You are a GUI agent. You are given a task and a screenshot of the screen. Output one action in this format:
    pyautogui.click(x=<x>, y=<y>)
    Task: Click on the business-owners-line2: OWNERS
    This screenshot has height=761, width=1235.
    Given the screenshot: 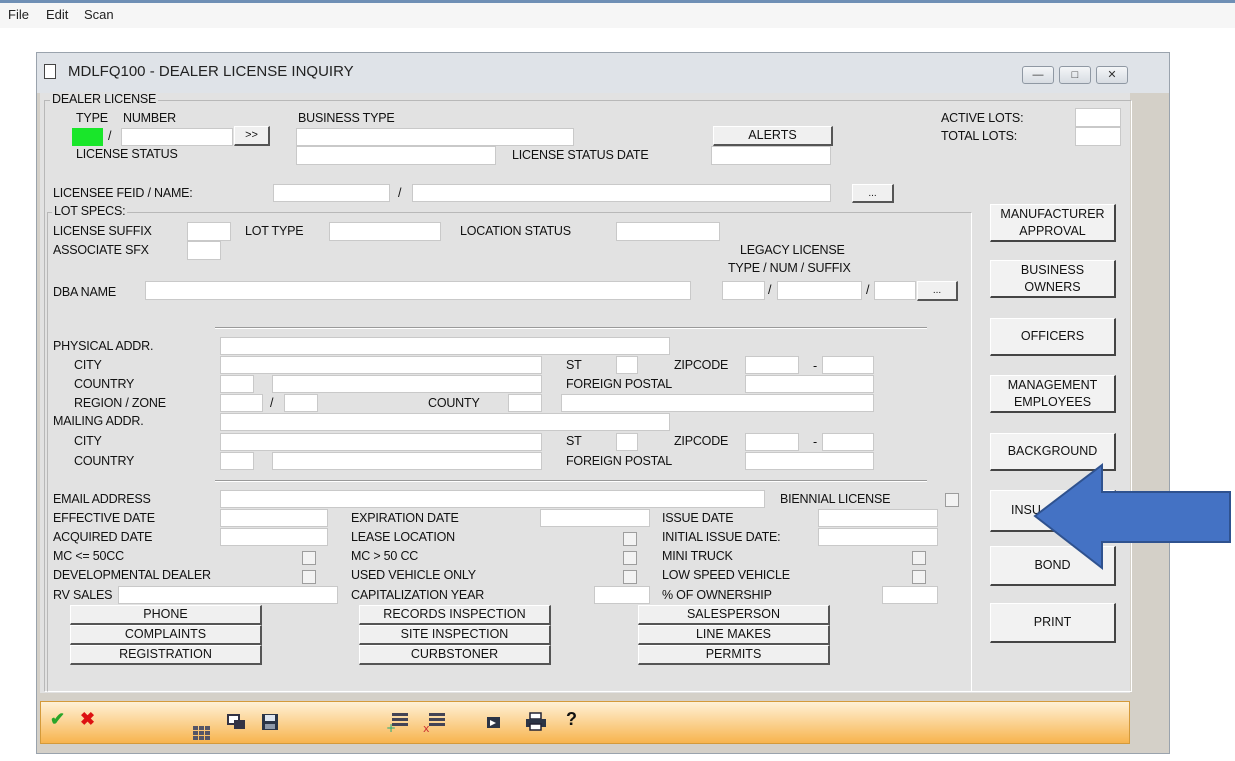 What is the action you would take?
    pyautogui.click(x=1052, y=286)
    